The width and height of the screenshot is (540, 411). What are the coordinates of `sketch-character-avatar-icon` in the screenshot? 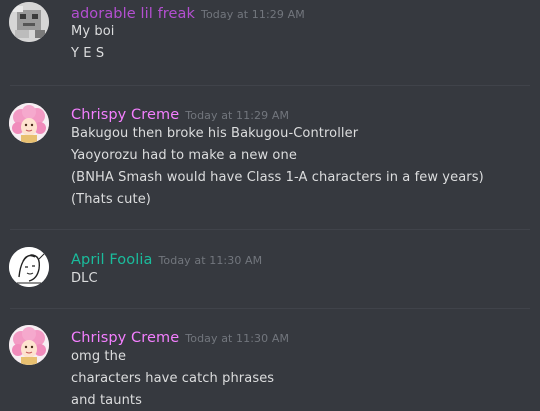 It's located at (29, 267).